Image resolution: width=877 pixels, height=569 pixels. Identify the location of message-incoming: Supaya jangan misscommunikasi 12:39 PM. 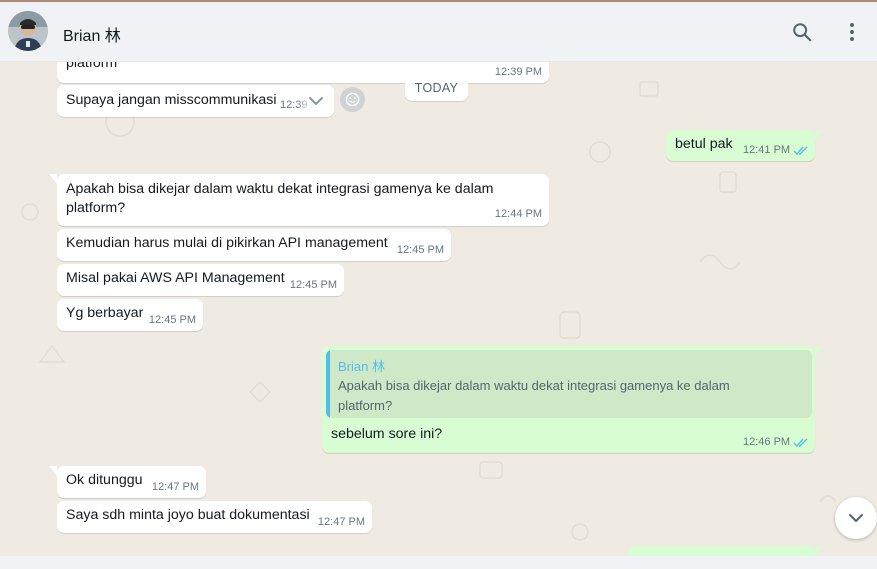
(195, 101).